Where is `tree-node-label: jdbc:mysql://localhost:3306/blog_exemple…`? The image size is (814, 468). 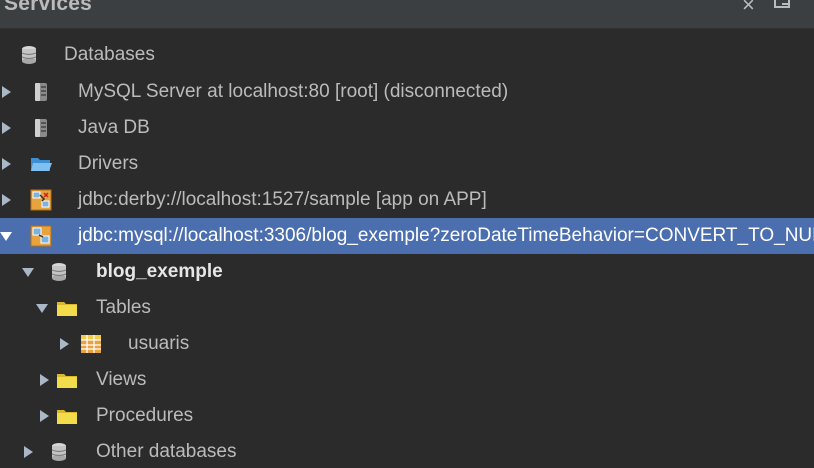 tree-node-label: jdbc:mysql://localhost:3306/blog_exemple… is located at coordinates (446, 235).